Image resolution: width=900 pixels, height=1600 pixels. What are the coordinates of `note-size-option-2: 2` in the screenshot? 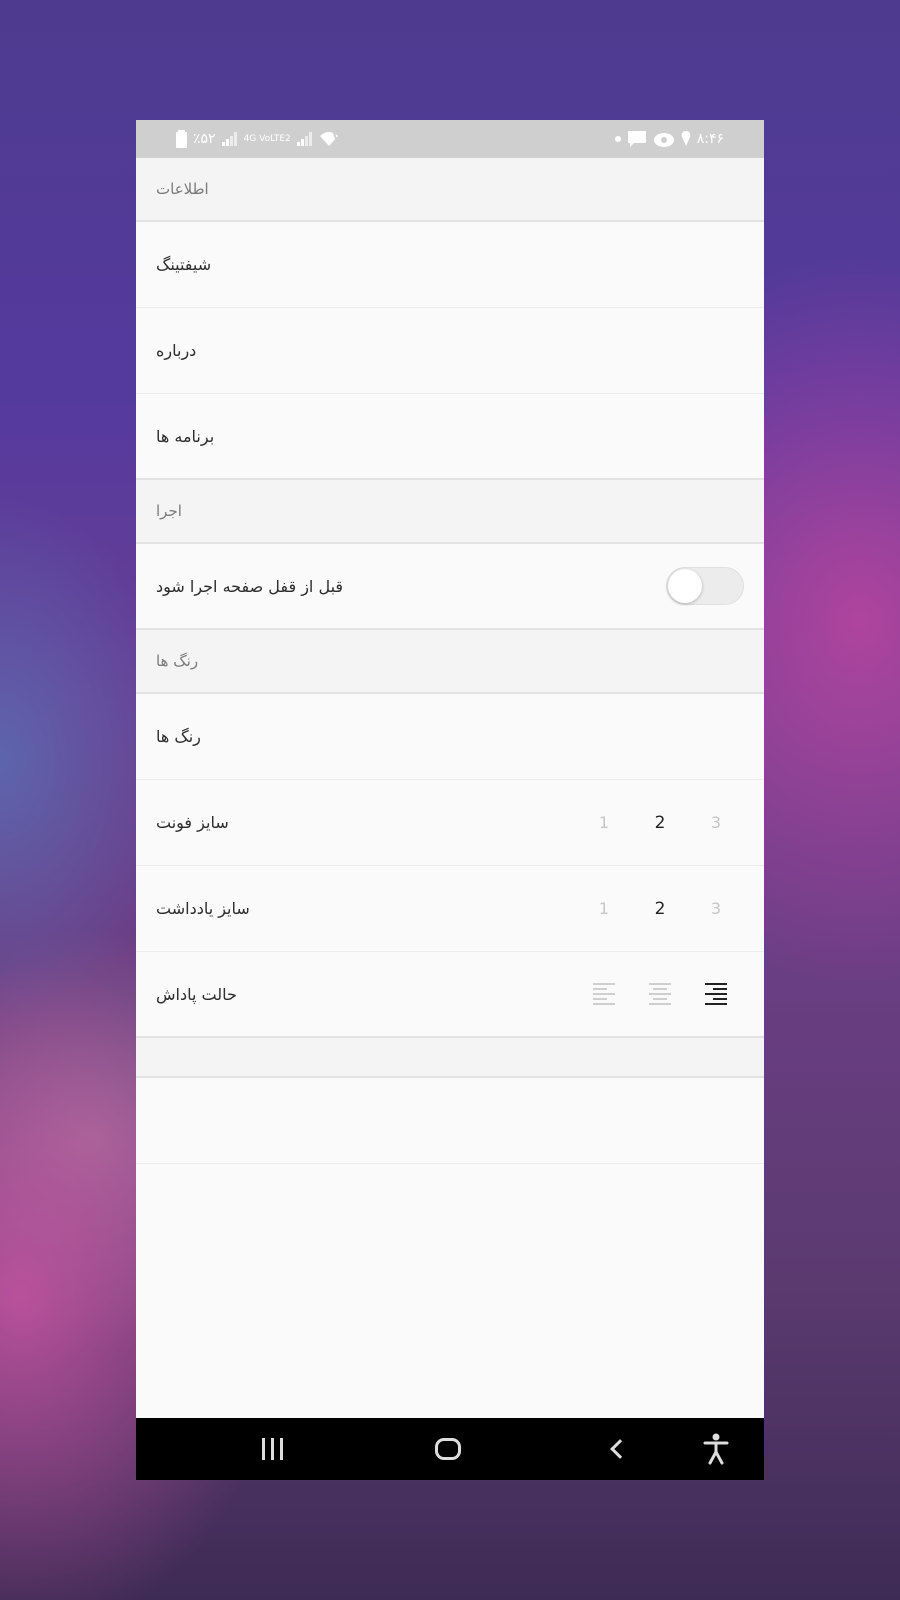 It's located at (660, 909).